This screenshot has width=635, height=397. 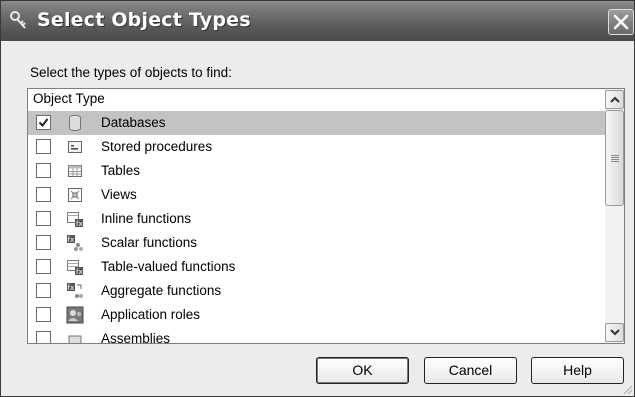 I want to click on scroll-down-button, so click(x=614, y=332).